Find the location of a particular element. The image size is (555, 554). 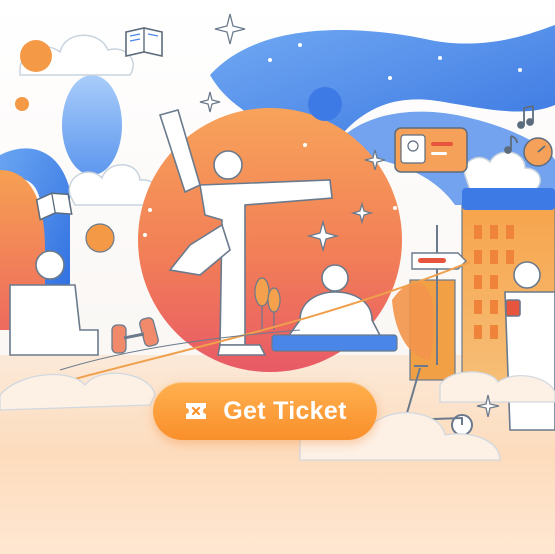

get-ticket-button: Get Ticket is located at coordinates (265, 411).